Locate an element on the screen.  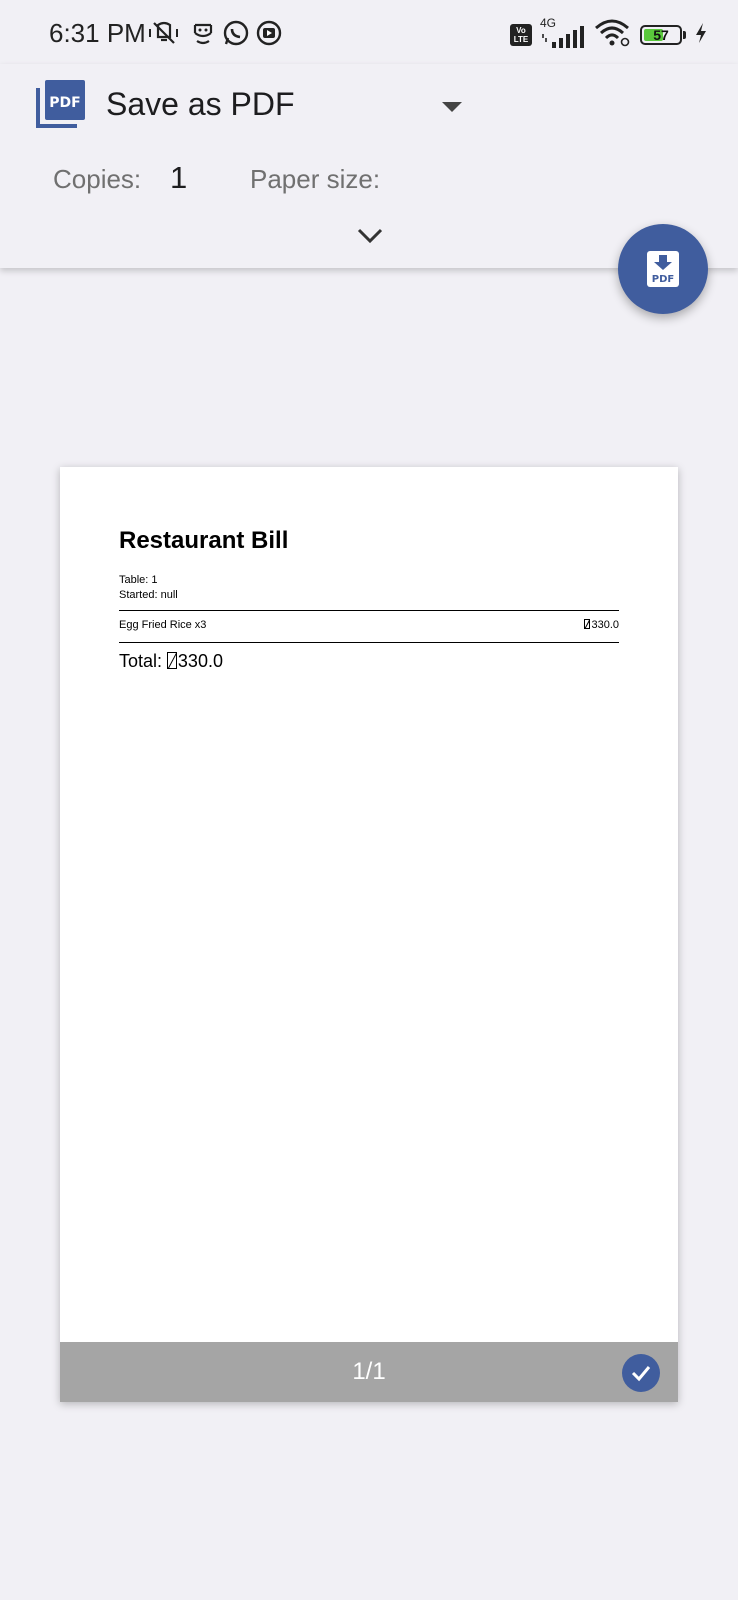
pdf-download-icon: PDF is located at coordinates (663, 269).